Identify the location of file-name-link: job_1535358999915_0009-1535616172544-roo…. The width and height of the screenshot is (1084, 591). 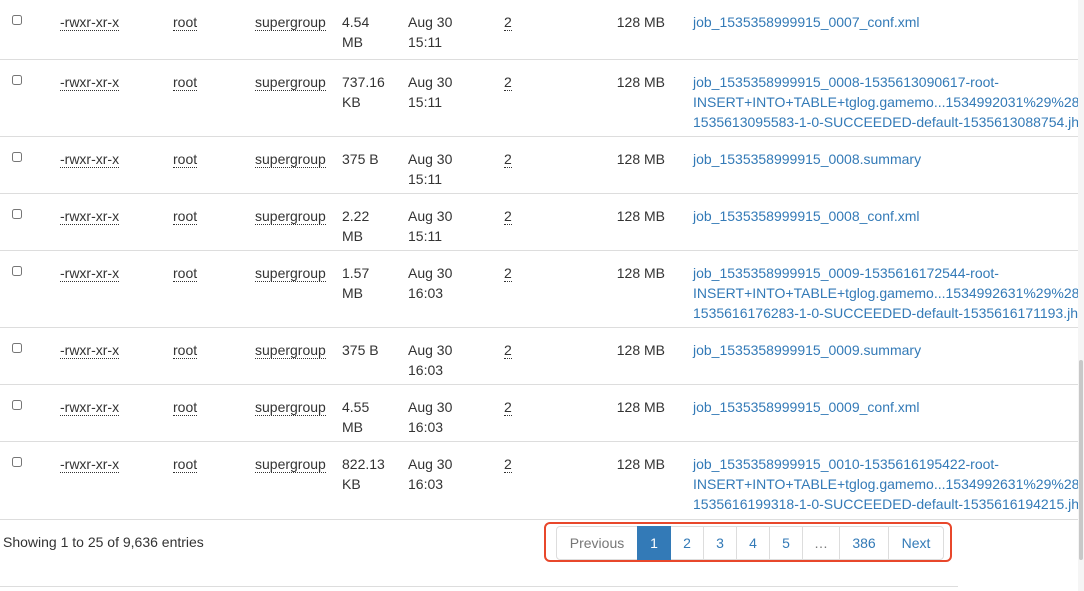
(888, 293).